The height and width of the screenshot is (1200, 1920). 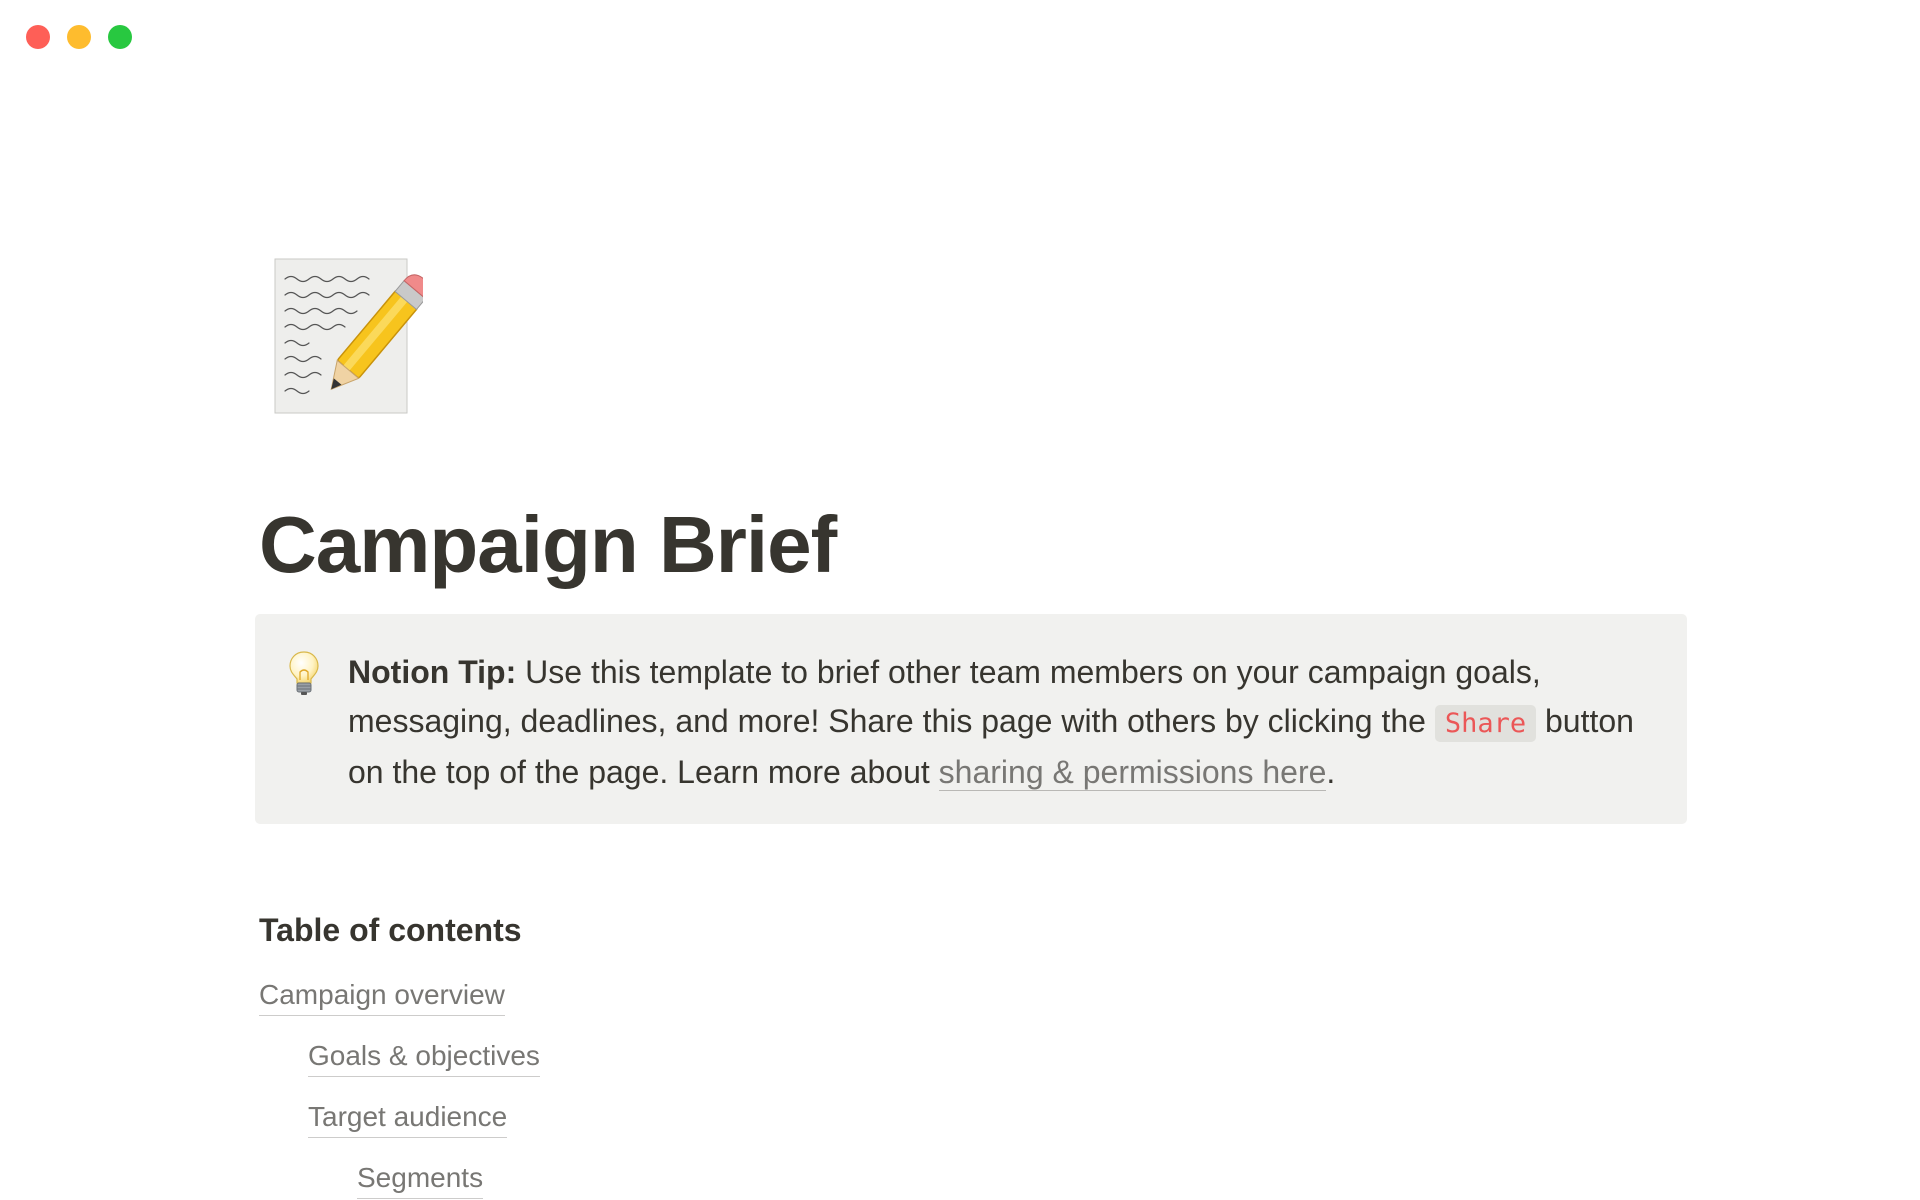 What do you see at coordinates (120, 37) in the screenshot?
I see `zoom-window-button` at bounding box center [120, 37].